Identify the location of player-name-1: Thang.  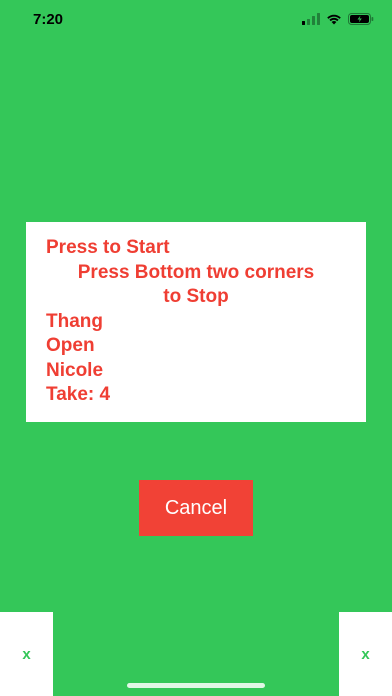
(74, 321).